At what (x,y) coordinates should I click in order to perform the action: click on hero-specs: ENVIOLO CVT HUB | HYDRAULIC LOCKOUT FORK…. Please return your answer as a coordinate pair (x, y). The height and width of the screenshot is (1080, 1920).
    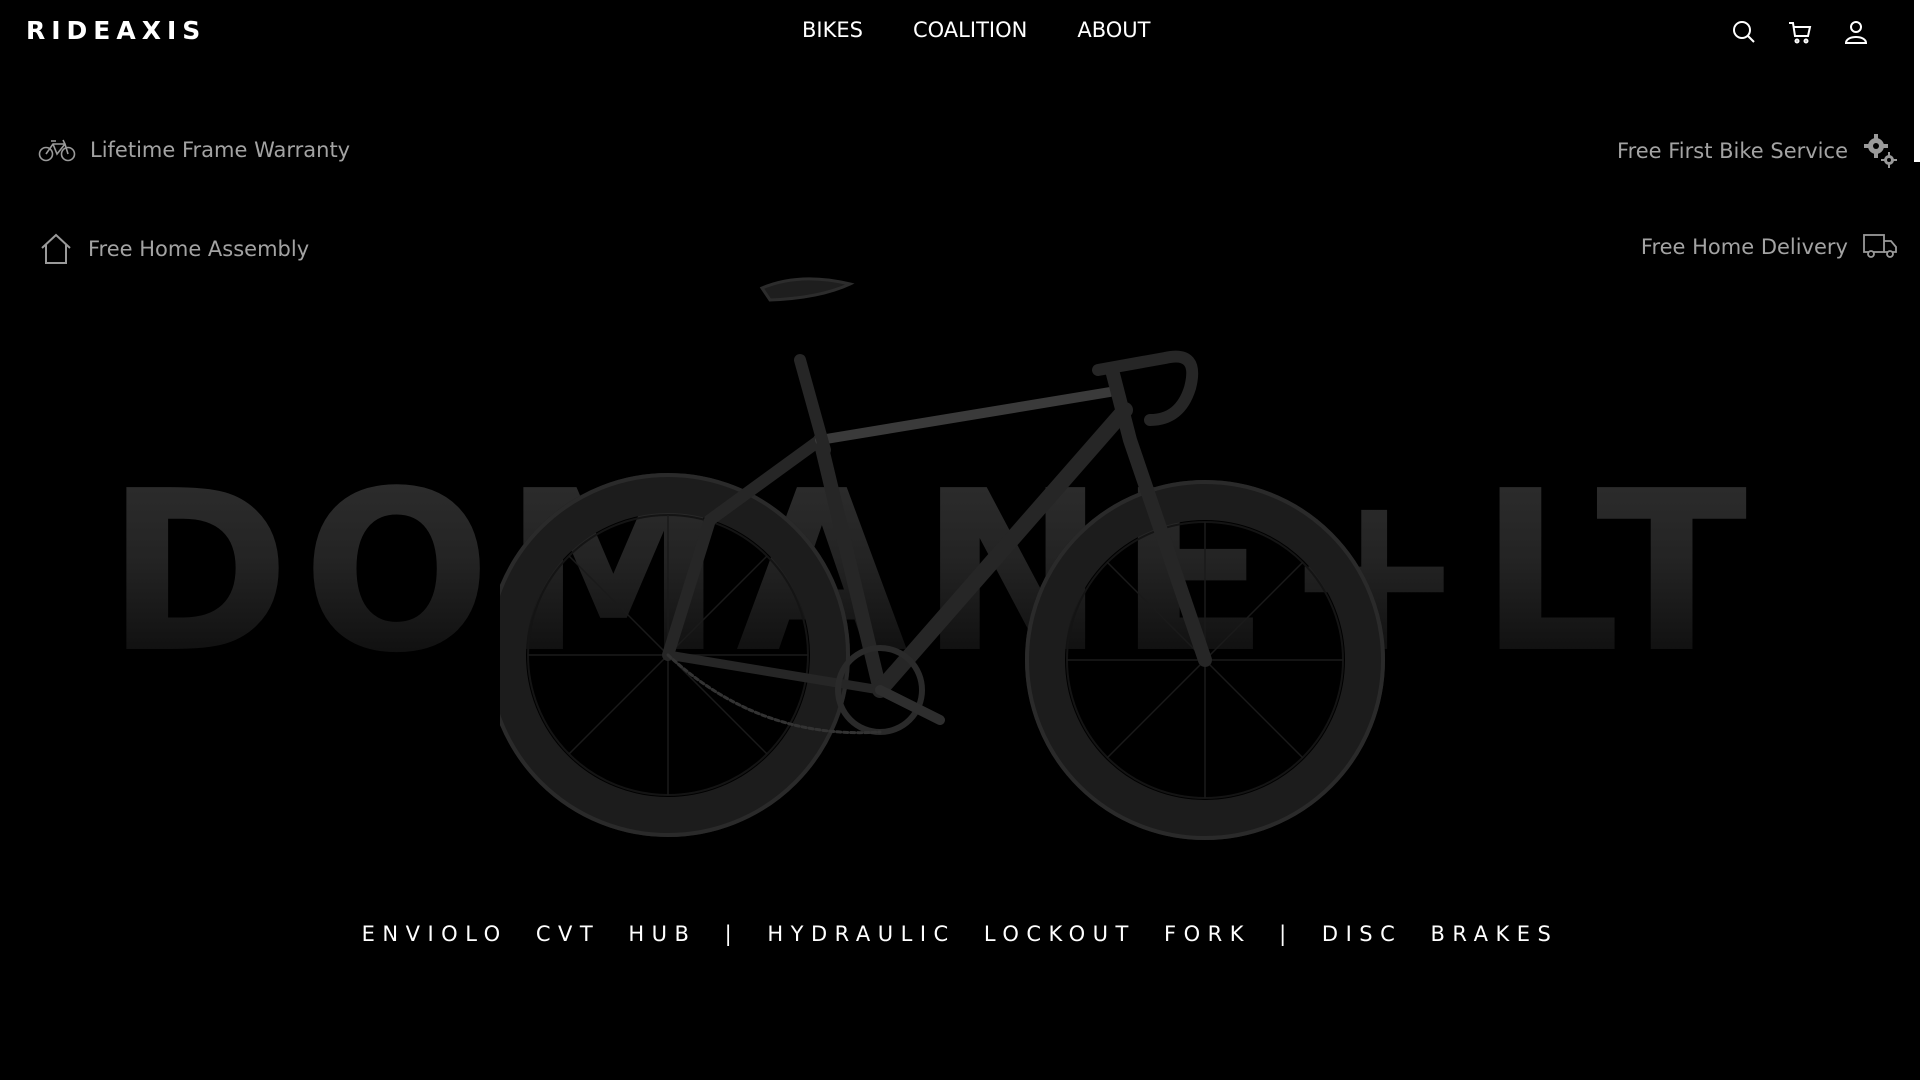
    Looking at the image, I should click on (960, 934).